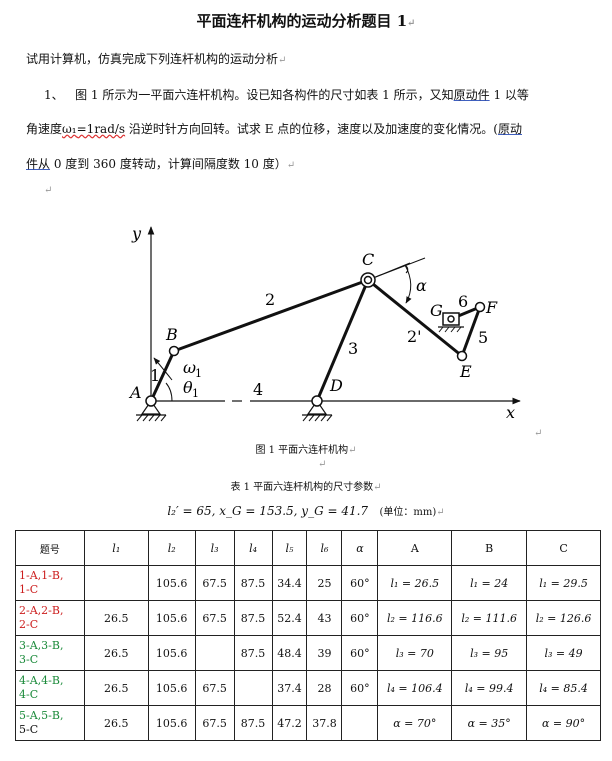  I want to click on header-cell: l₄, so click(253, 548).